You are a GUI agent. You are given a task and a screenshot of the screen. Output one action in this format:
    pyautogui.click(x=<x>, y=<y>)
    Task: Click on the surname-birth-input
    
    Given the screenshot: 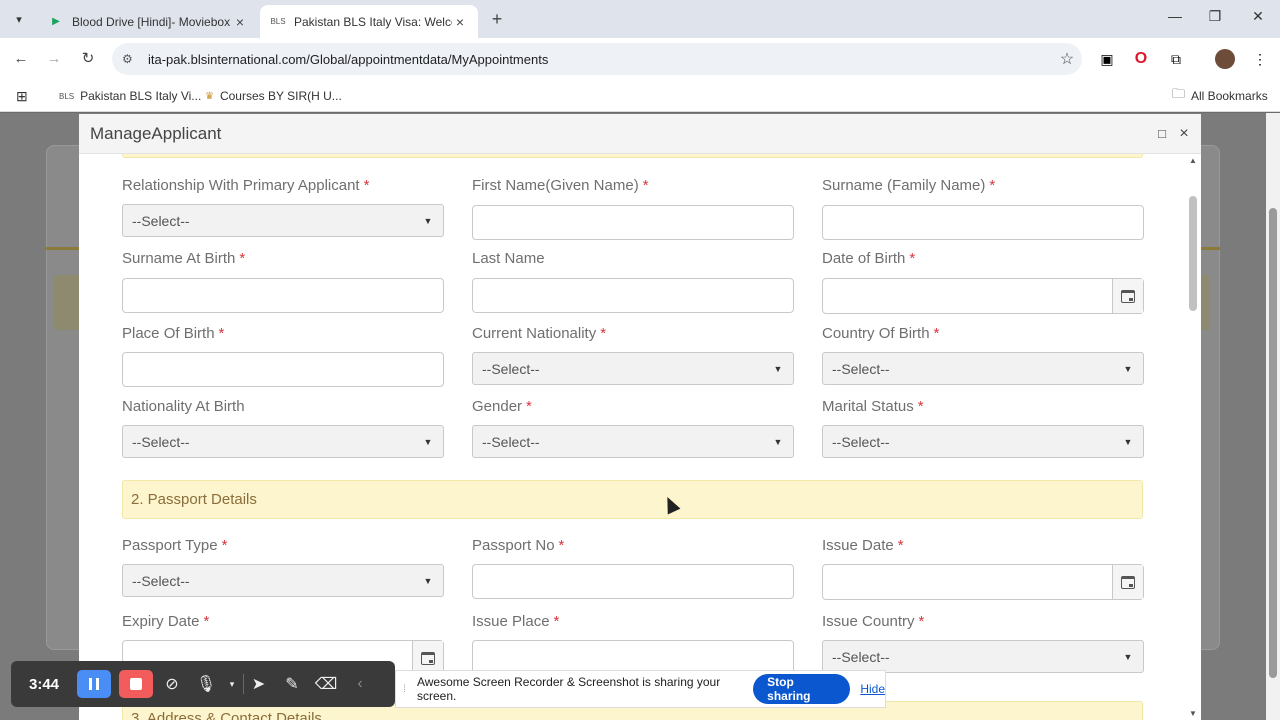 What is the action you would take?
    pyautogui.click(x=283, y=295)
    